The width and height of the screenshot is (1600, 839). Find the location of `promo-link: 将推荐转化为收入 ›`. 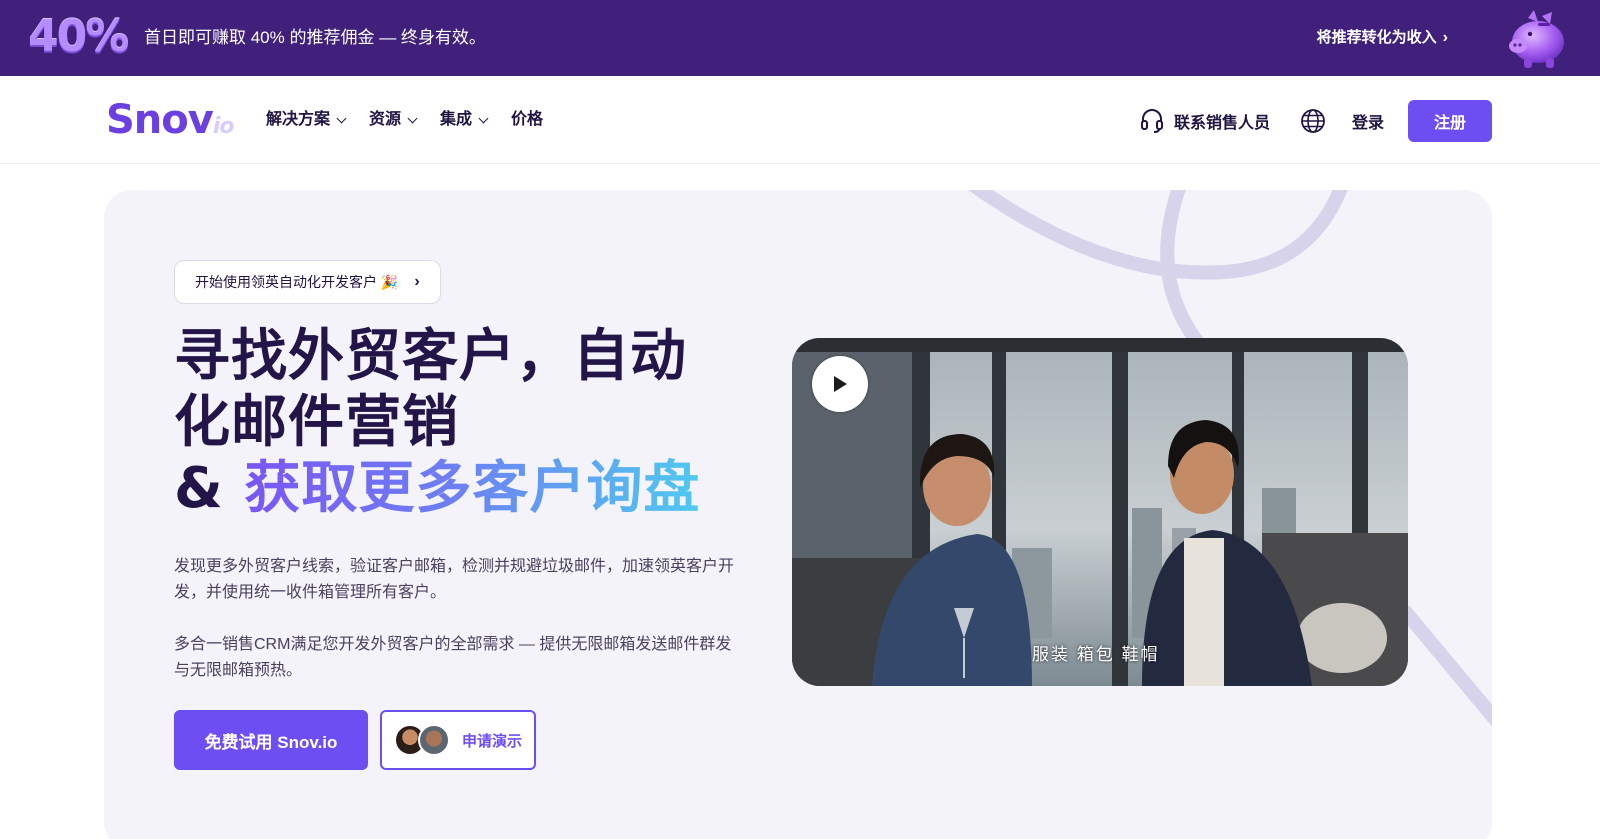

promo-link: 将推荐转化为收入 › is located at coordinates (1382, 38).